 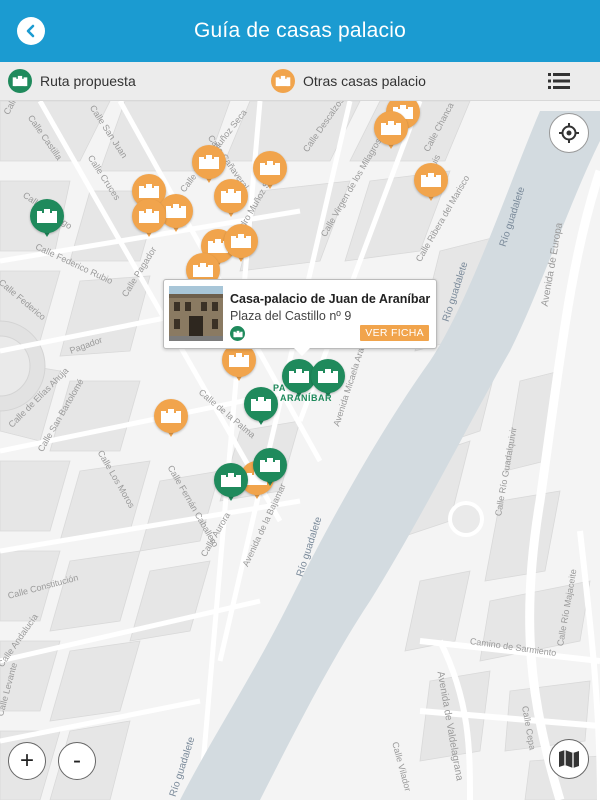 What do you see at coordinates (394, 333) in the screenshot?
I see `view-details-button: VER FICHA` at bounding box center [394, 333].